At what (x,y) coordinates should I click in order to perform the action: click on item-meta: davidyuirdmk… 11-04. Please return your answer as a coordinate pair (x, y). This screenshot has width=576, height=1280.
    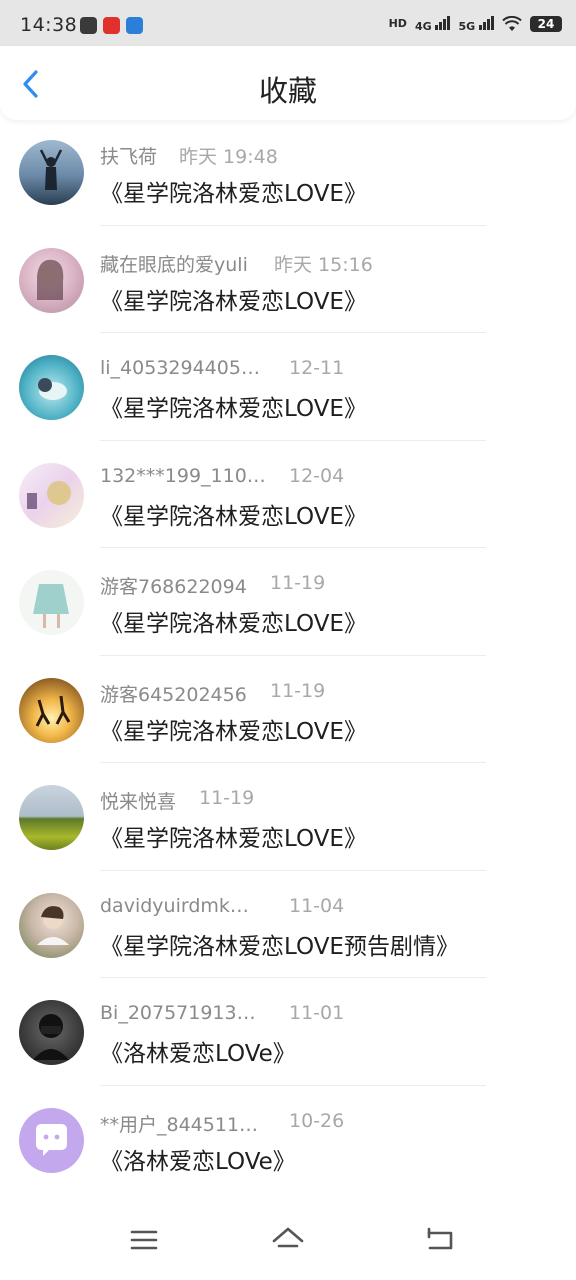
    Looking at the image, I should click on (222, 905).